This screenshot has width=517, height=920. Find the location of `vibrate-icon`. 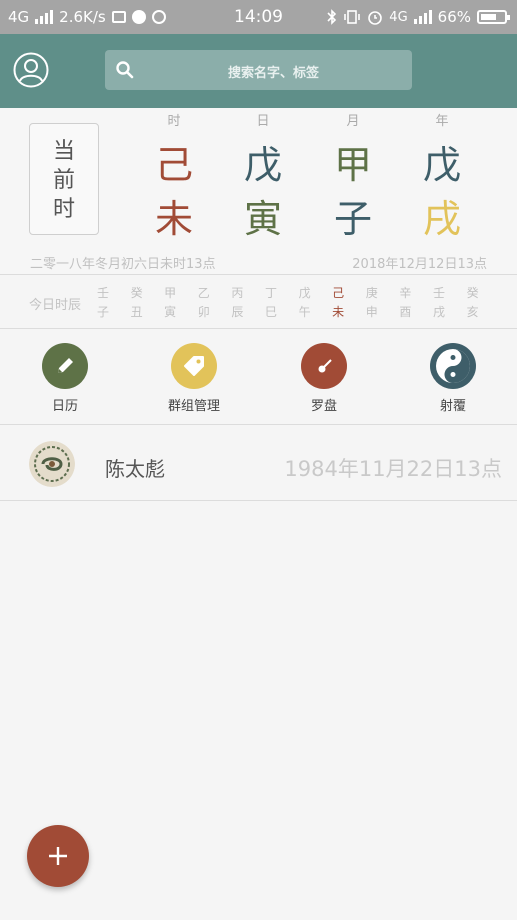

vibrate-icon is located at coordinates (352, 17).